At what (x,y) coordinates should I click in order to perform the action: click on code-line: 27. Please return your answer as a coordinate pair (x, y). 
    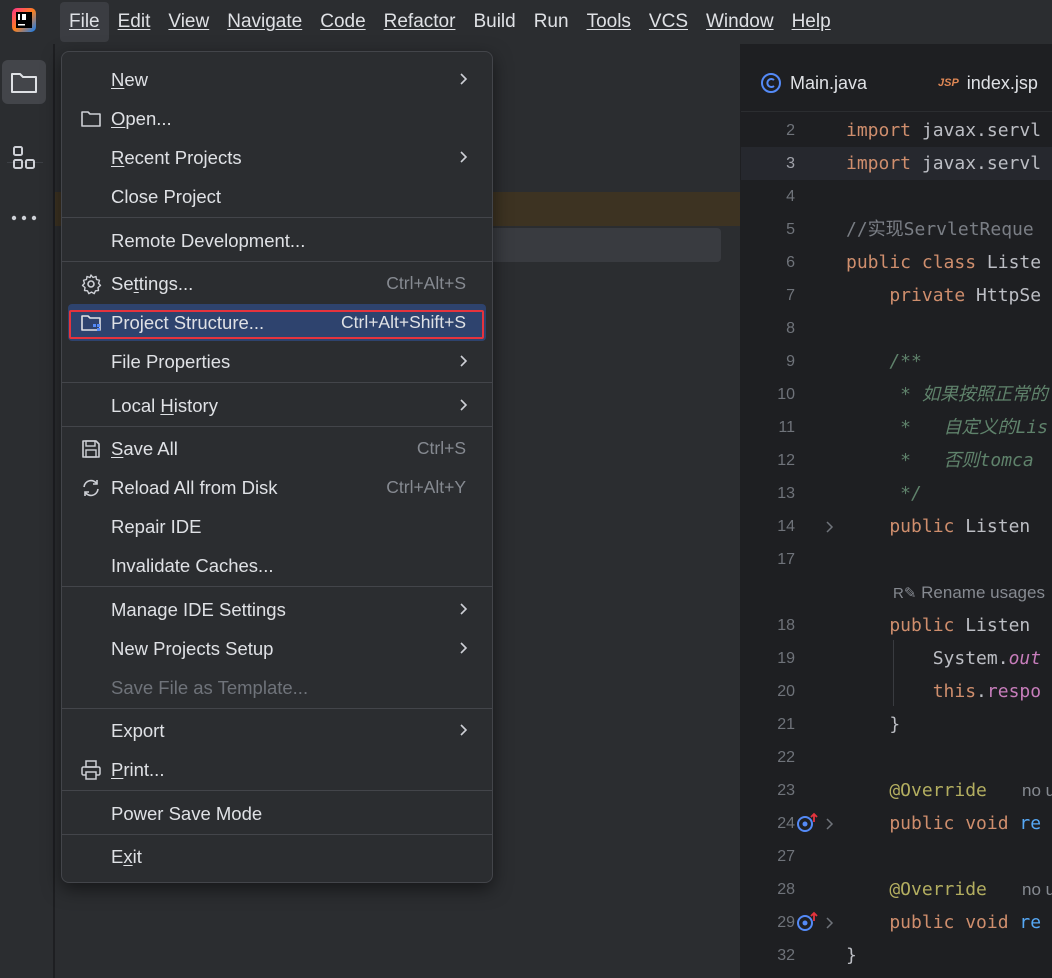
    Looking at the image, I should click on (896, 856).